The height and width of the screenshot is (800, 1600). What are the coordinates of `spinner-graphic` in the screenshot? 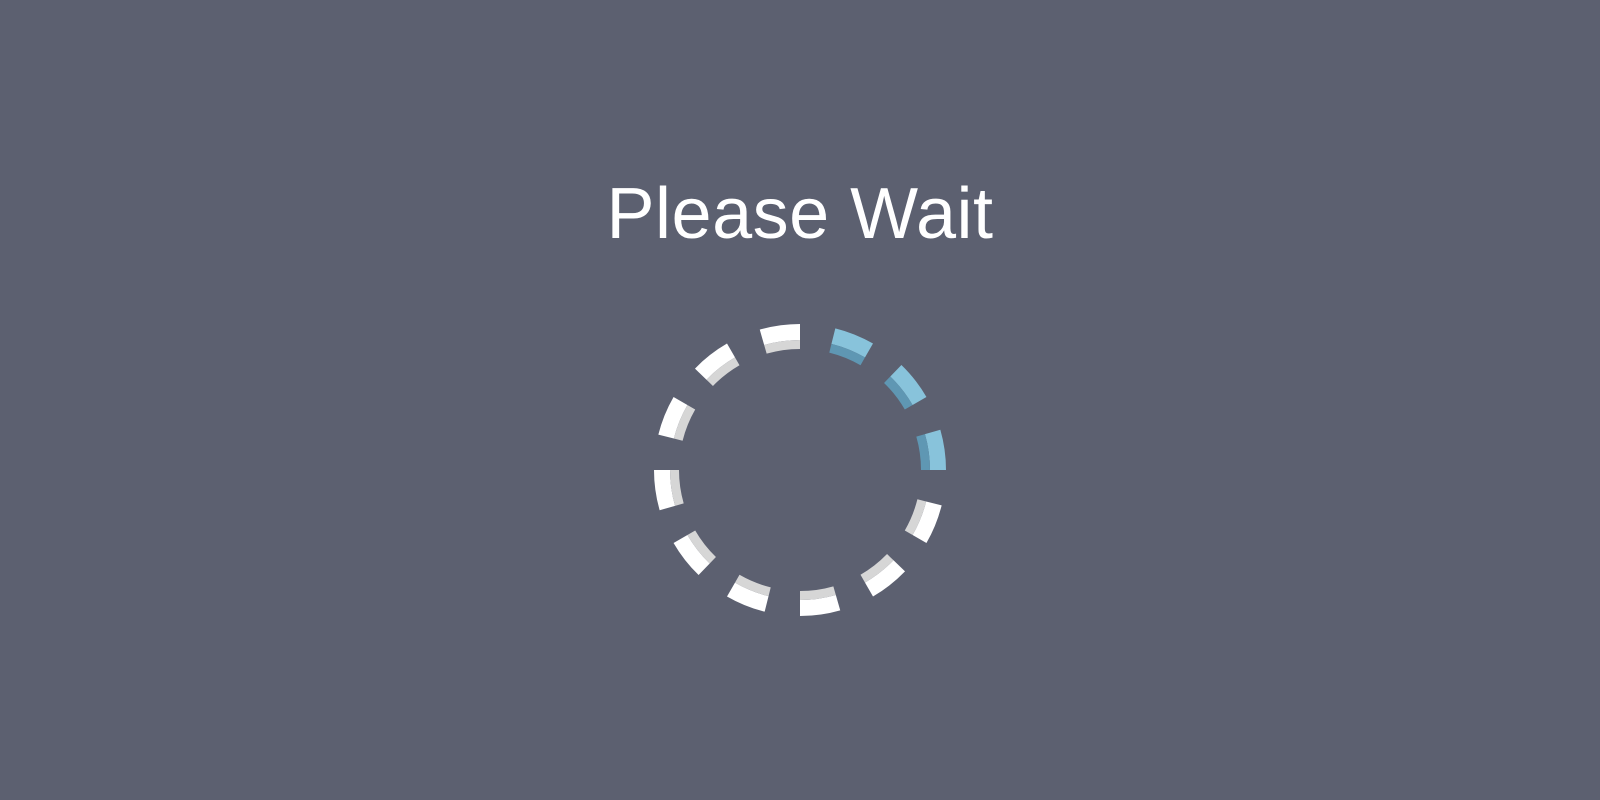 It's located at (800, 470).